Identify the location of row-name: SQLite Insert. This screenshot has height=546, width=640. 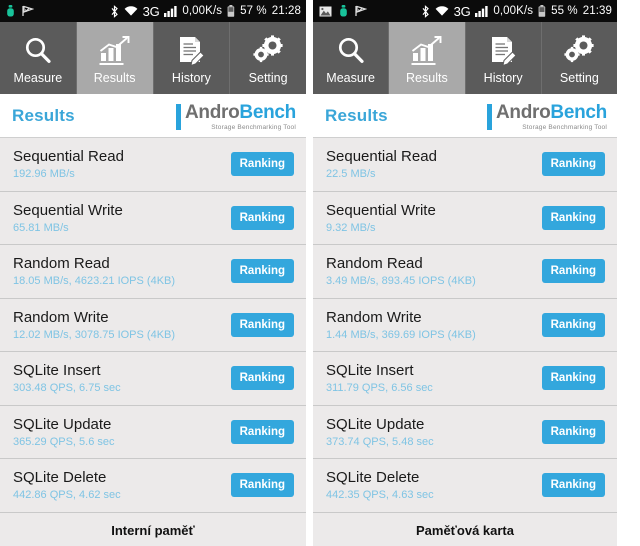
(57, 371).